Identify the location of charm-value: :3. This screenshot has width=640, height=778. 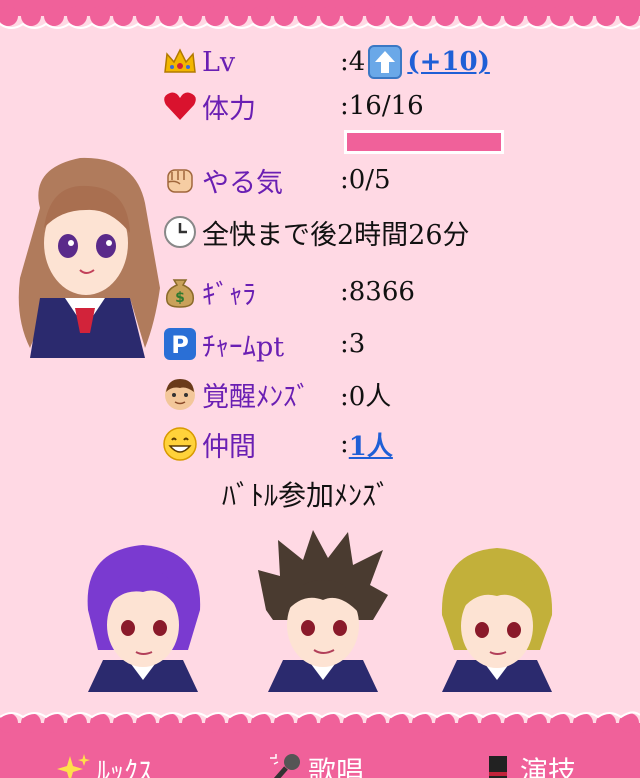
(353, 344).